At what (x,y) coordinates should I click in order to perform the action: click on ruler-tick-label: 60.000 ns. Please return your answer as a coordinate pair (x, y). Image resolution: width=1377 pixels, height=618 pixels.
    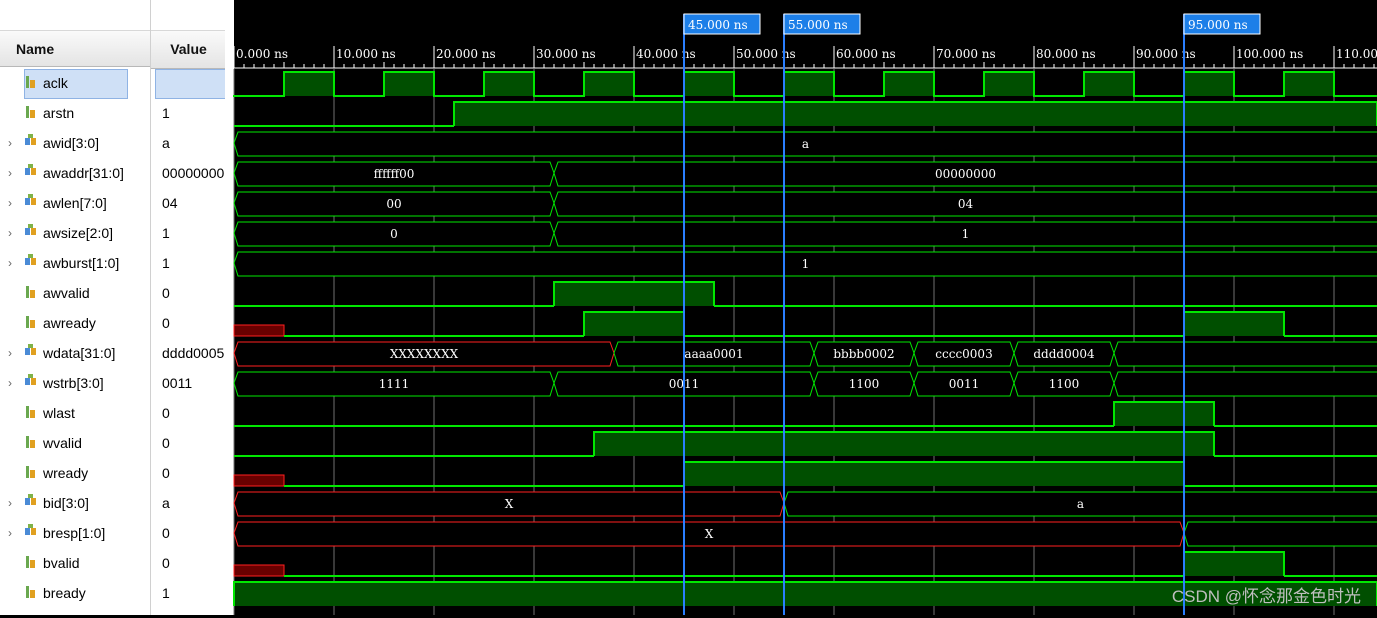
    Looking at the image, I should click on (866, 54).